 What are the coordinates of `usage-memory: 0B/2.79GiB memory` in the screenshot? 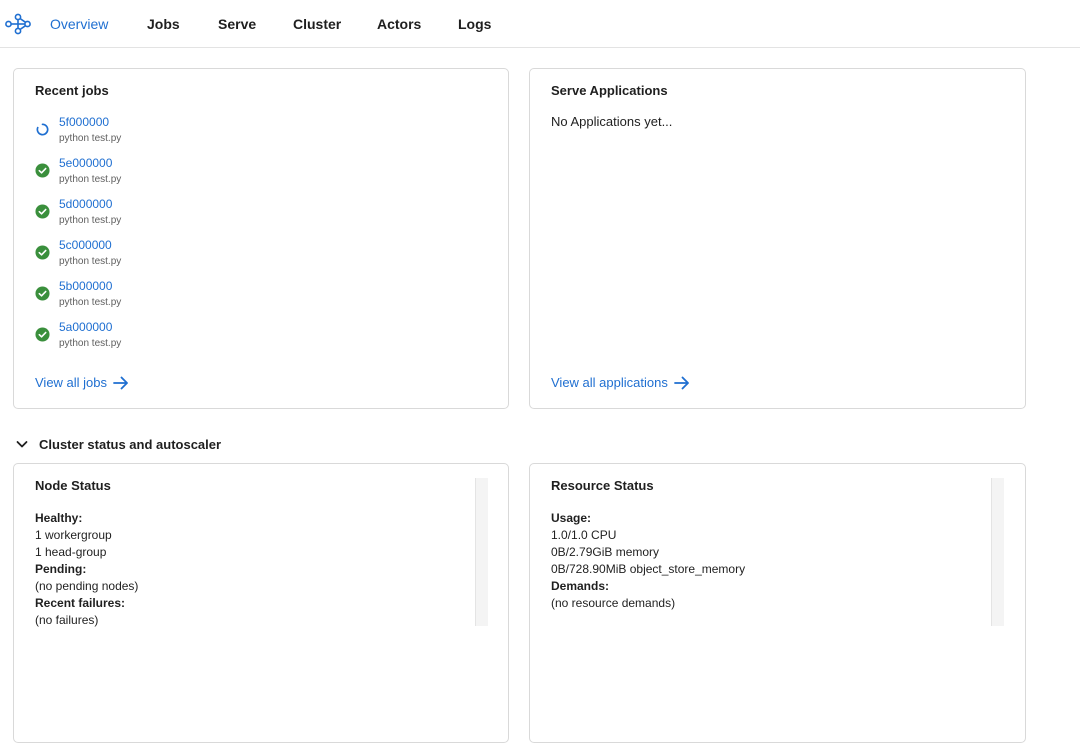 It's located at (605, 552).